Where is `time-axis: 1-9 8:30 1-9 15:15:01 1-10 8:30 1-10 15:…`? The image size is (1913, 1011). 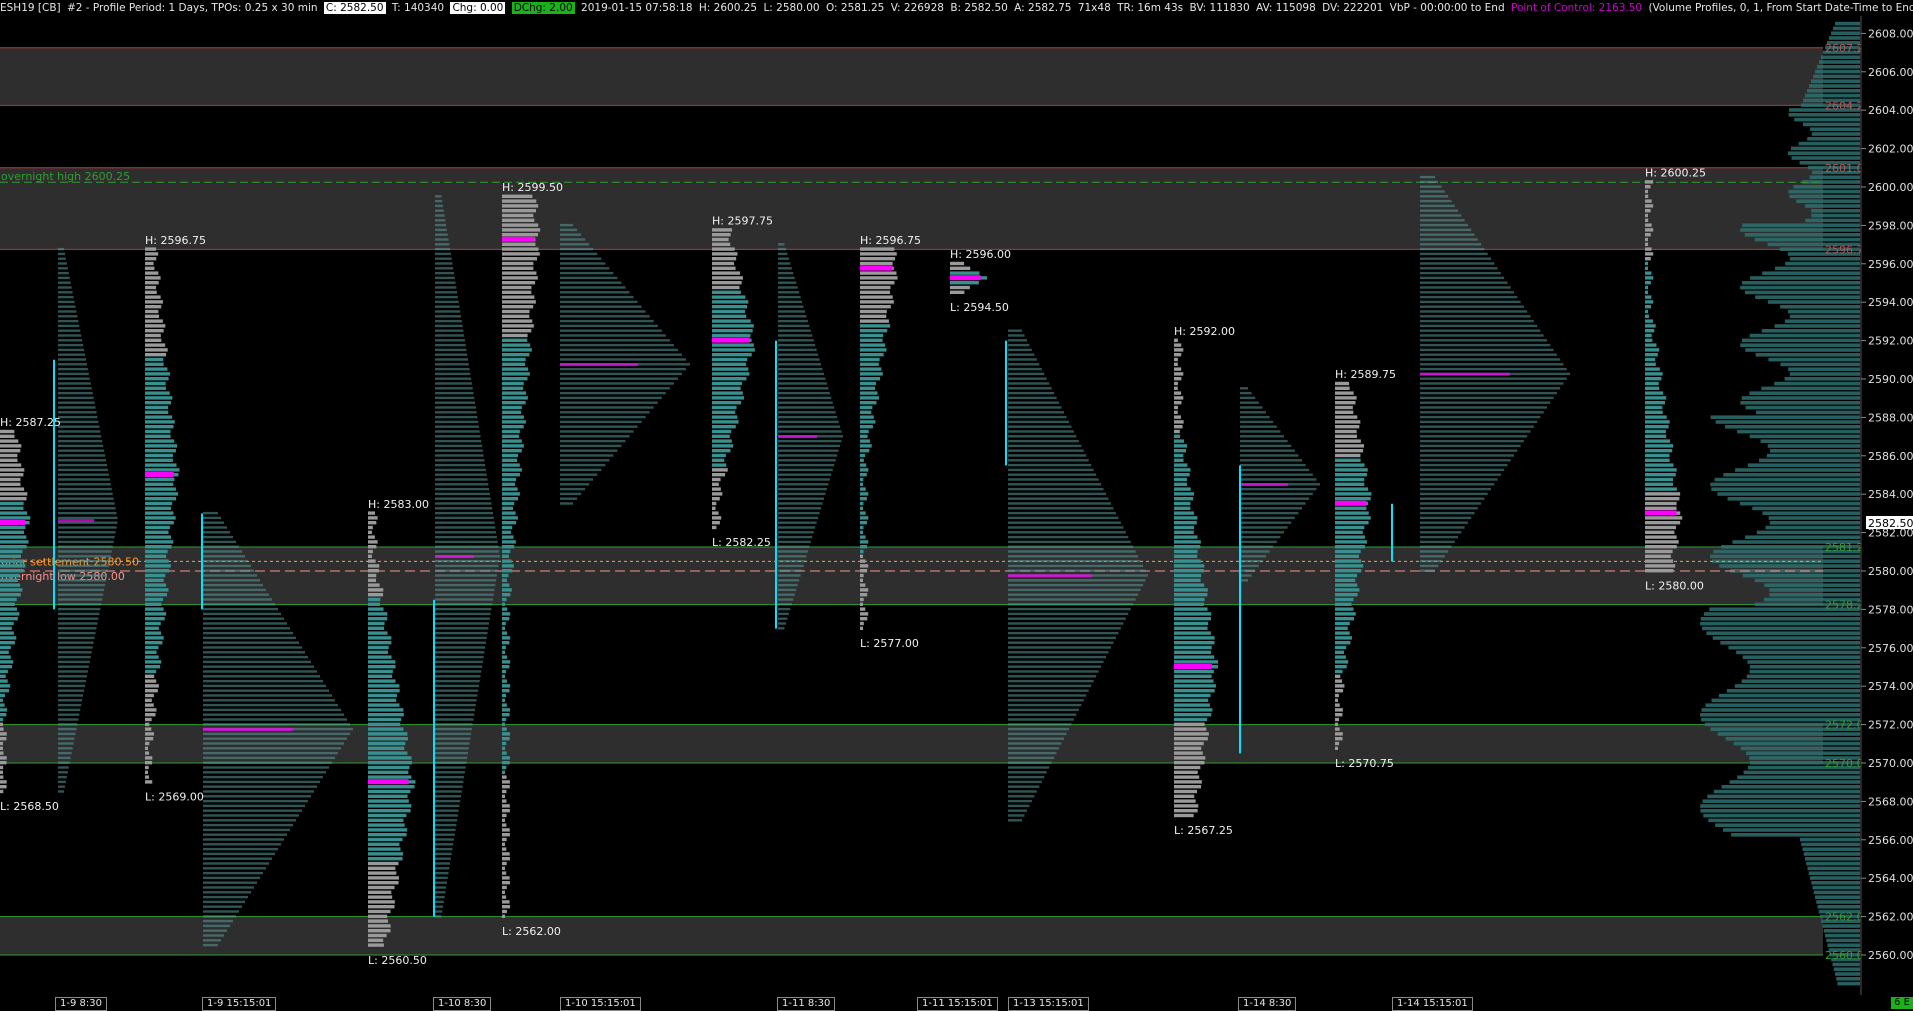
time-axis: 1-9 8:30 1-9 15:15:01 1-10 8:30 1-10 15:… is located at coordinates (956, 1003).